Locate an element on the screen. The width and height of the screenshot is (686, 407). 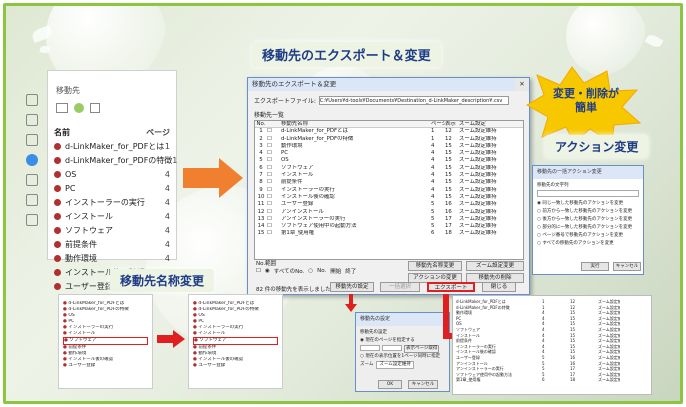
action-opt2: ○ 前方から一致した移動先のアクションを変更 is located at coordinates (588, 212).